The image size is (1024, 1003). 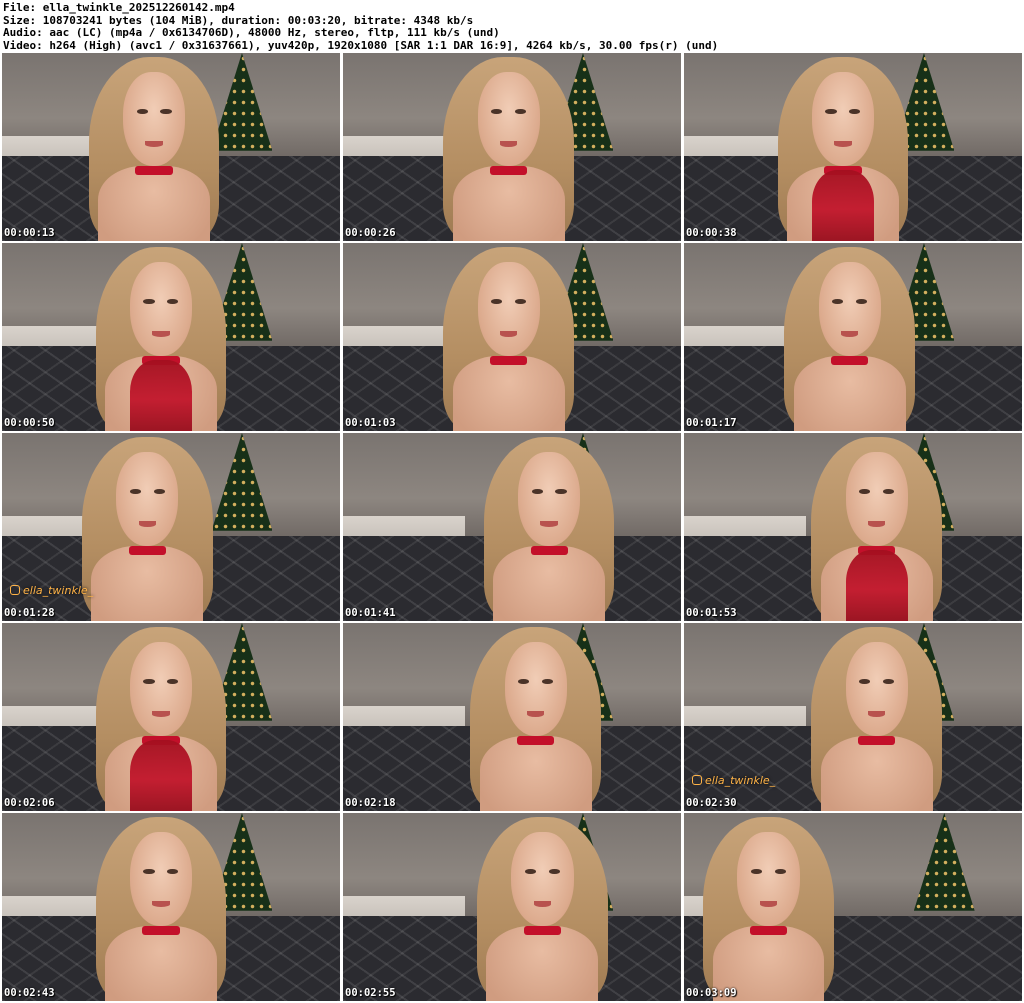 I want to click on video-thumbnail: 00:01:03, so click(x=512, y=337).